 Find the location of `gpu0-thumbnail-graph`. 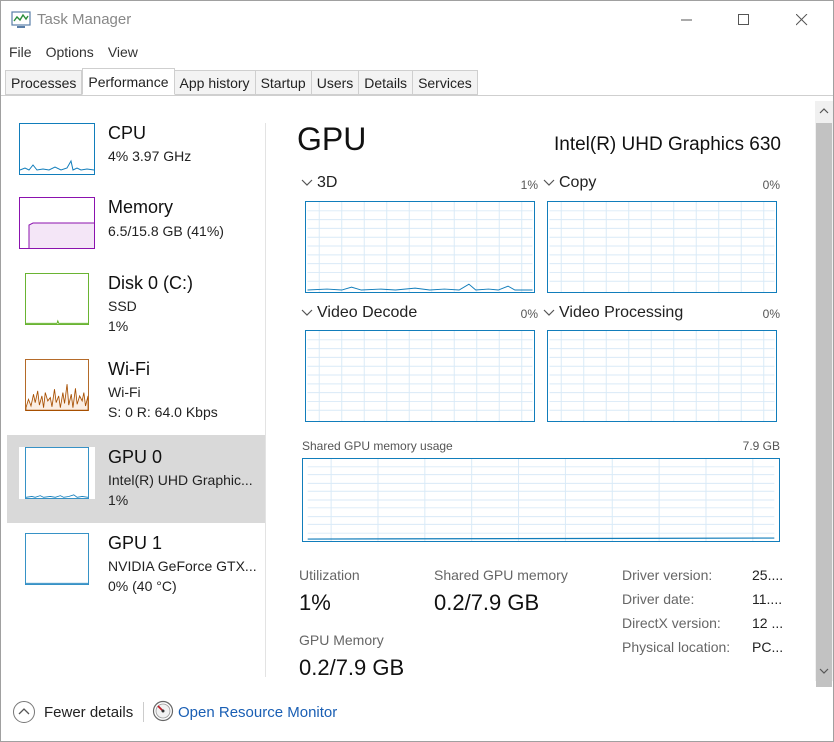

gpu0-thumbnail-graph is located at coordinates (57, 473).